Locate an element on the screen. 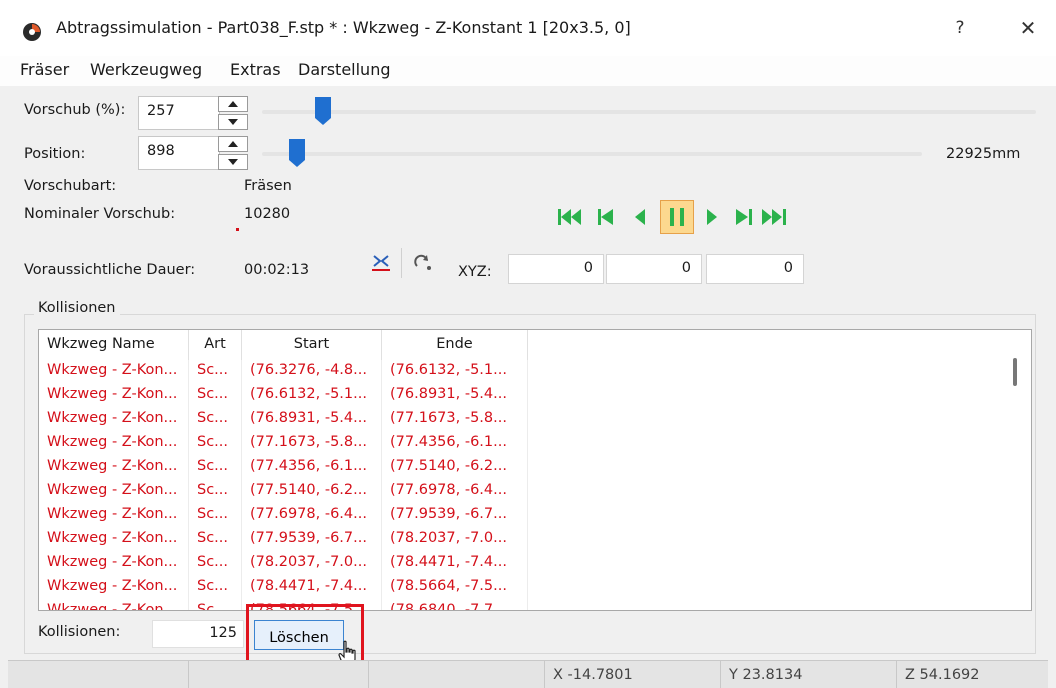  first-button is located at coordinates (570, 217).